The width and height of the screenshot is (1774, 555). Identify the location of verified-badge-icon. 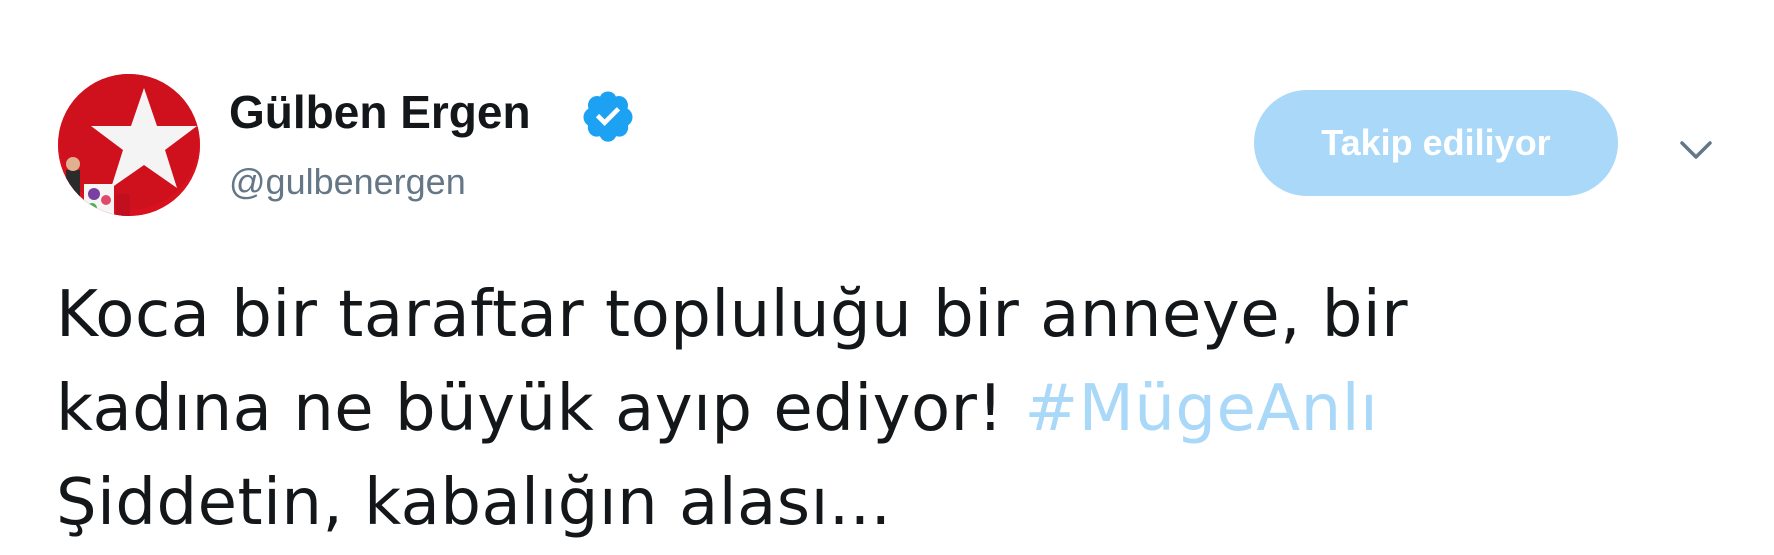
(608, 116).